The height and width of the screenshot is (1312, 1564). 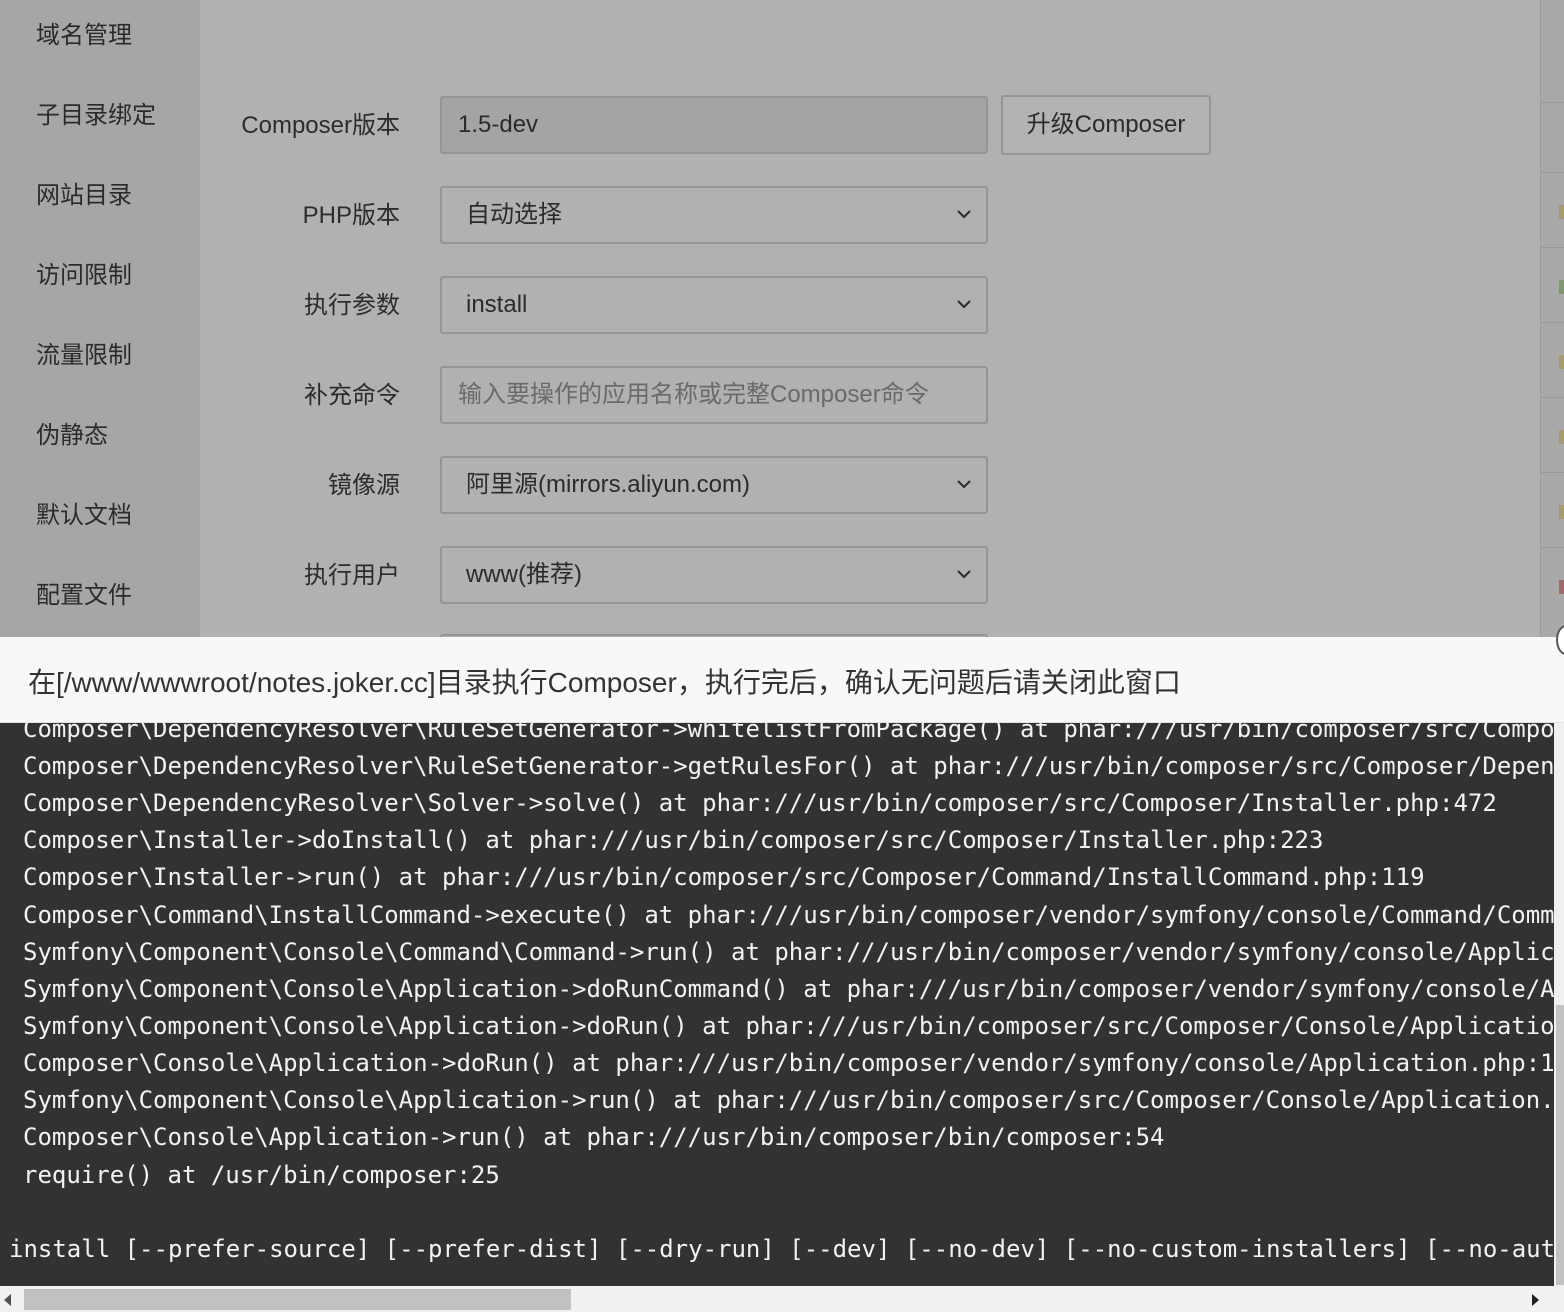 I want to click on composer-version-label: Composer版本, so click(x=320, y=125).